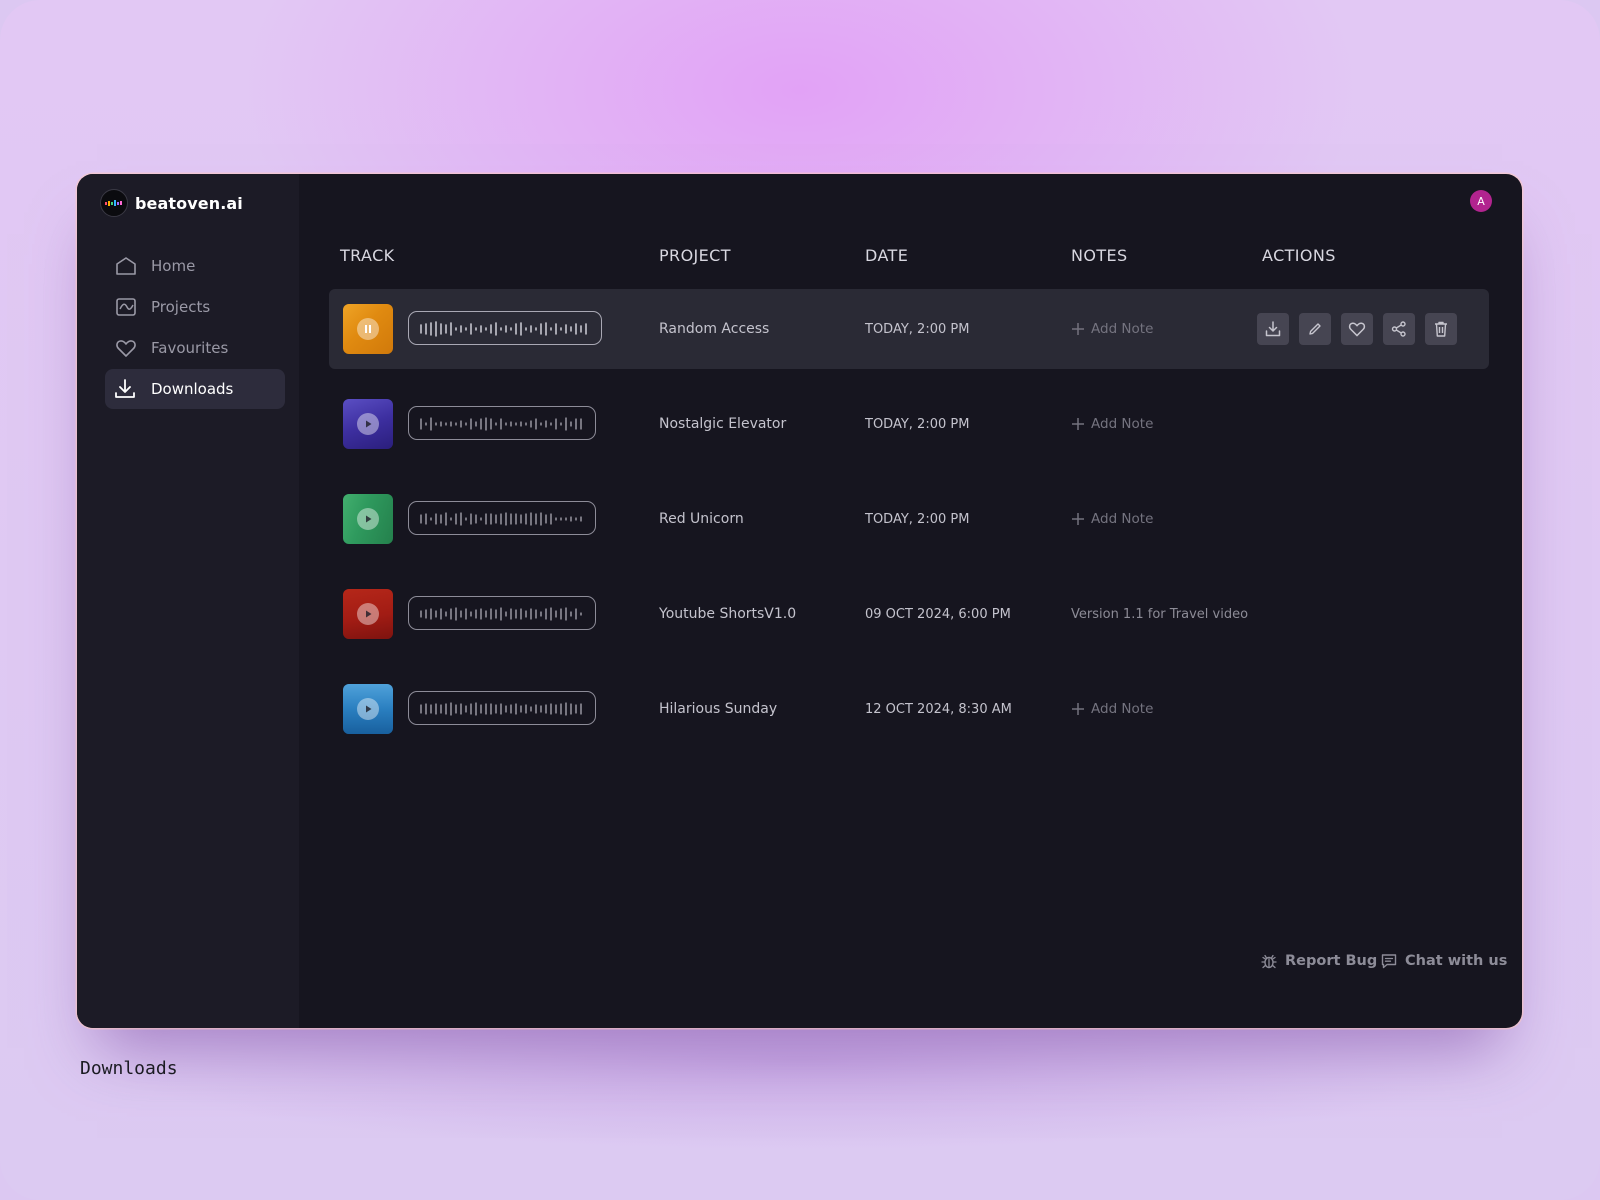  I want to click on column-header-project: PROJECT, so click(695, 255).